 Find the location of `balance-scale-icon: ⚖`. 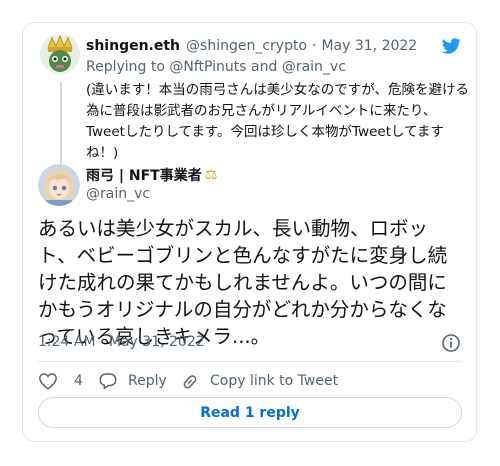

balance-scale-icon: ⚖ is located at coordinates (211, 175).